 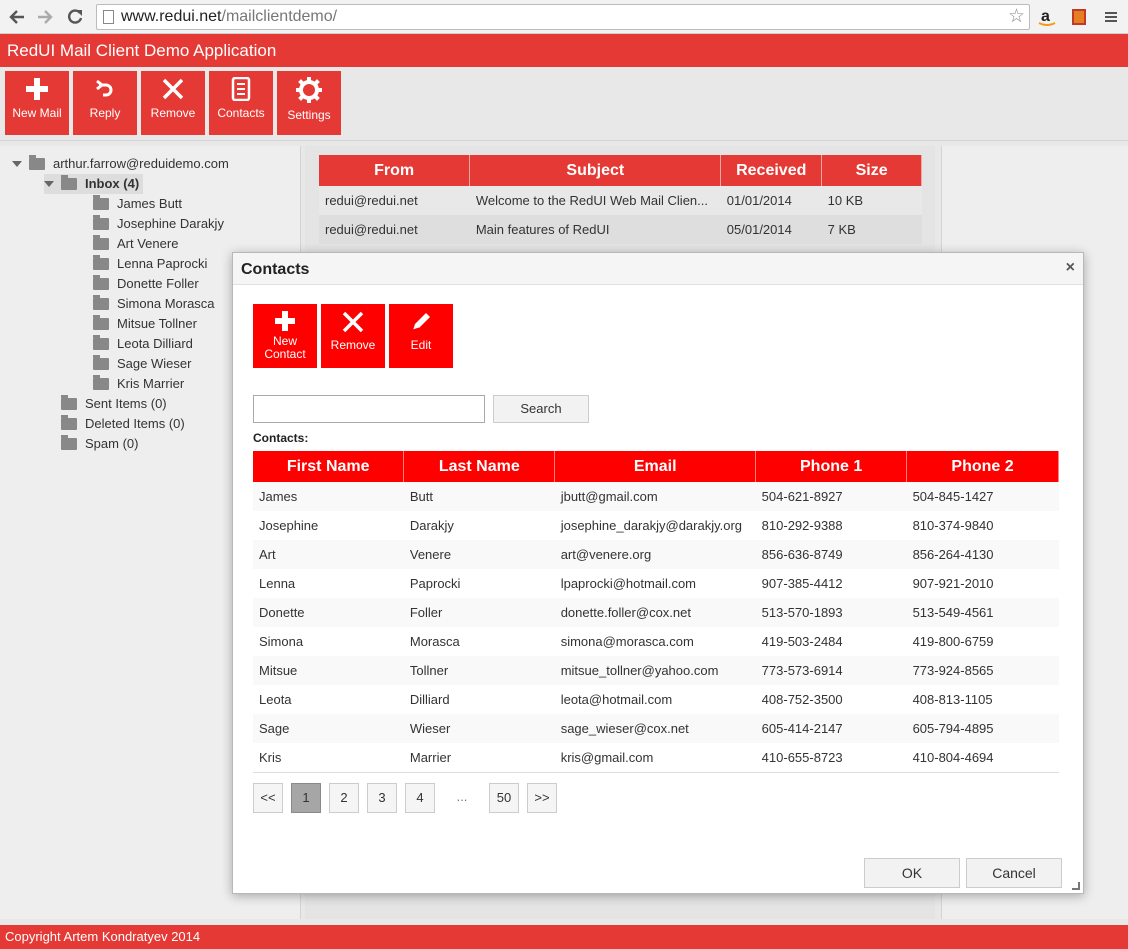 I want to click on column-header-received: Received, so click(x=771, y=170).